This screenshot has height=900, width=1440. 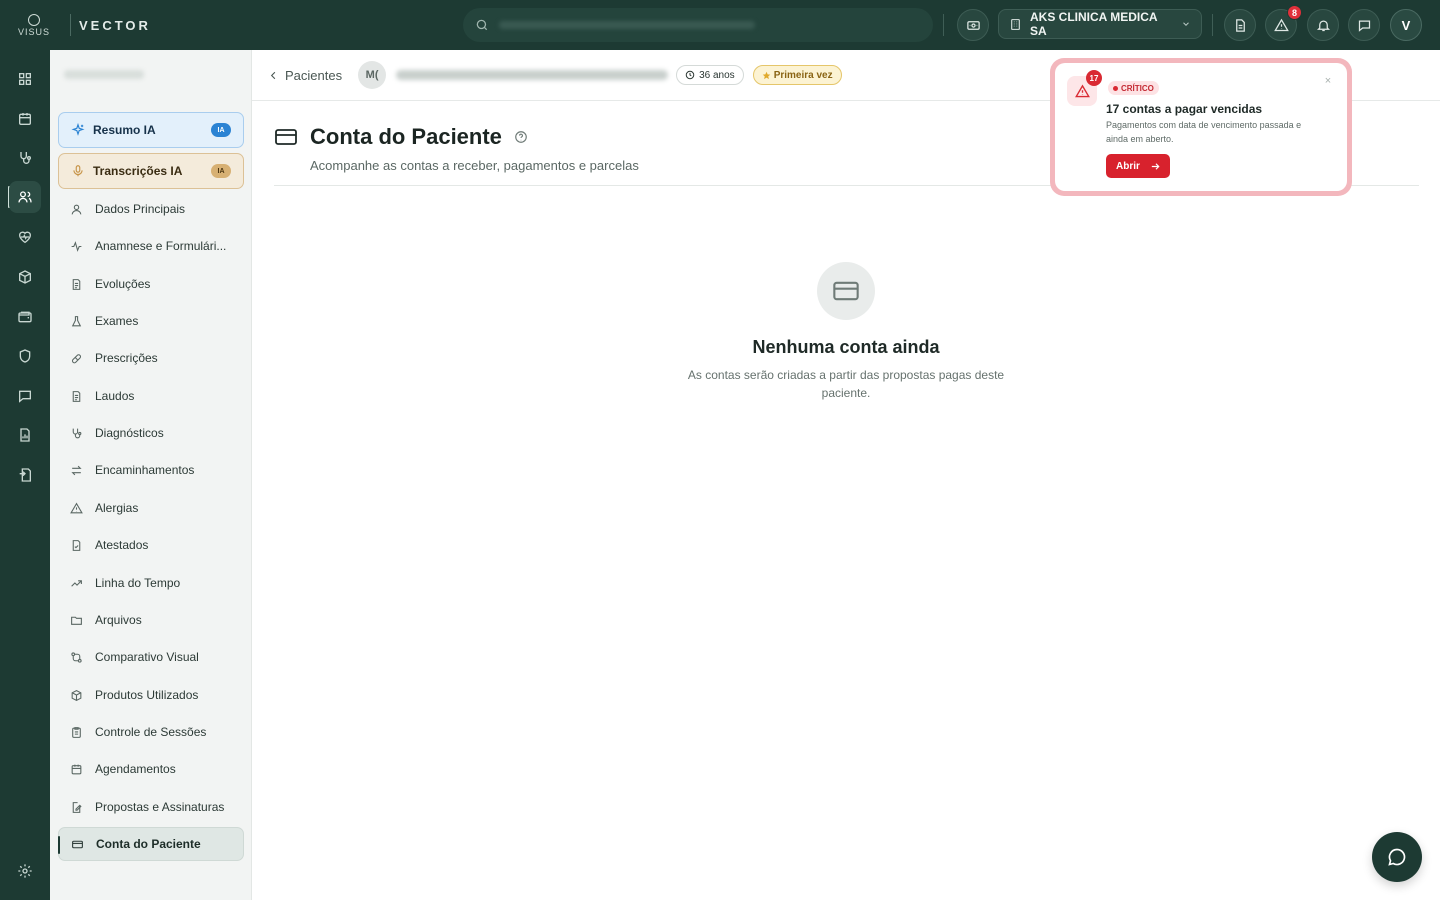 What do you see at coordinates (151, 583) in the screenshot?
I see `sidebar-item-linha-do-tempo: Linha do Tempo` at bounding box center [151, 583].